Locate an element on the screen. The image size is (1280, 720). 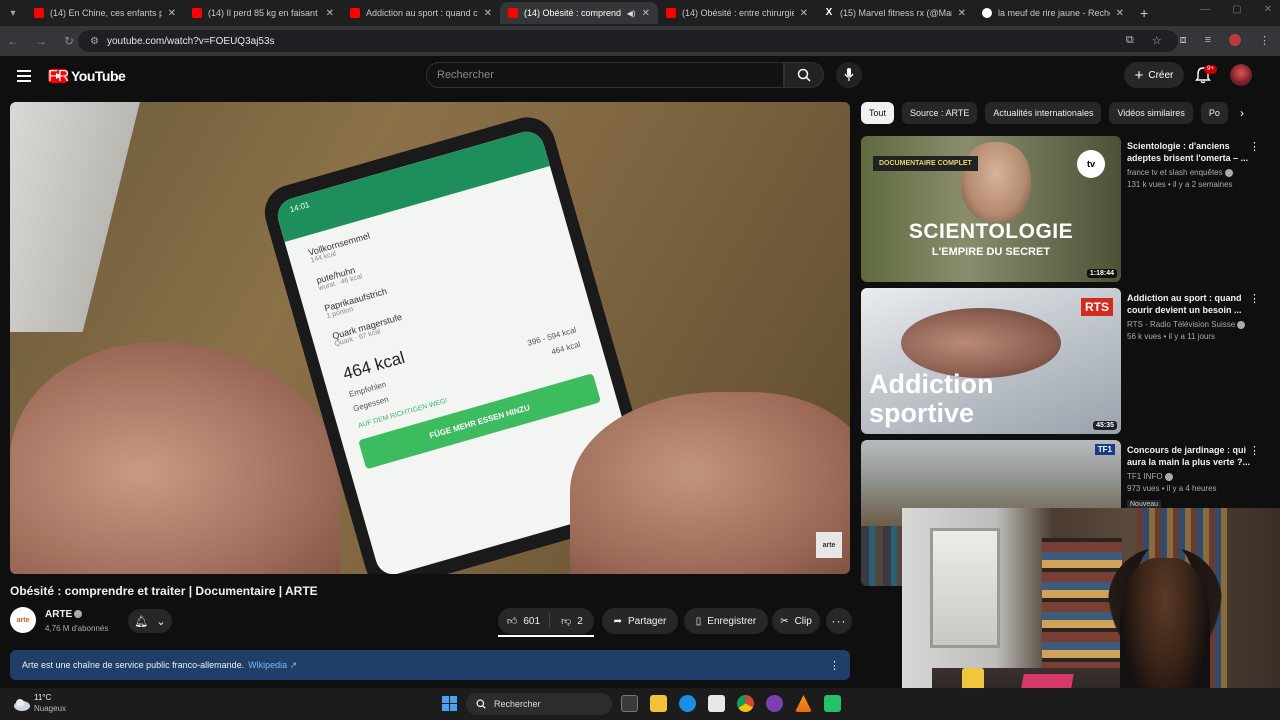
thumbnail-title: SCIENTOLOGIE is located at coordinates (991, 231).